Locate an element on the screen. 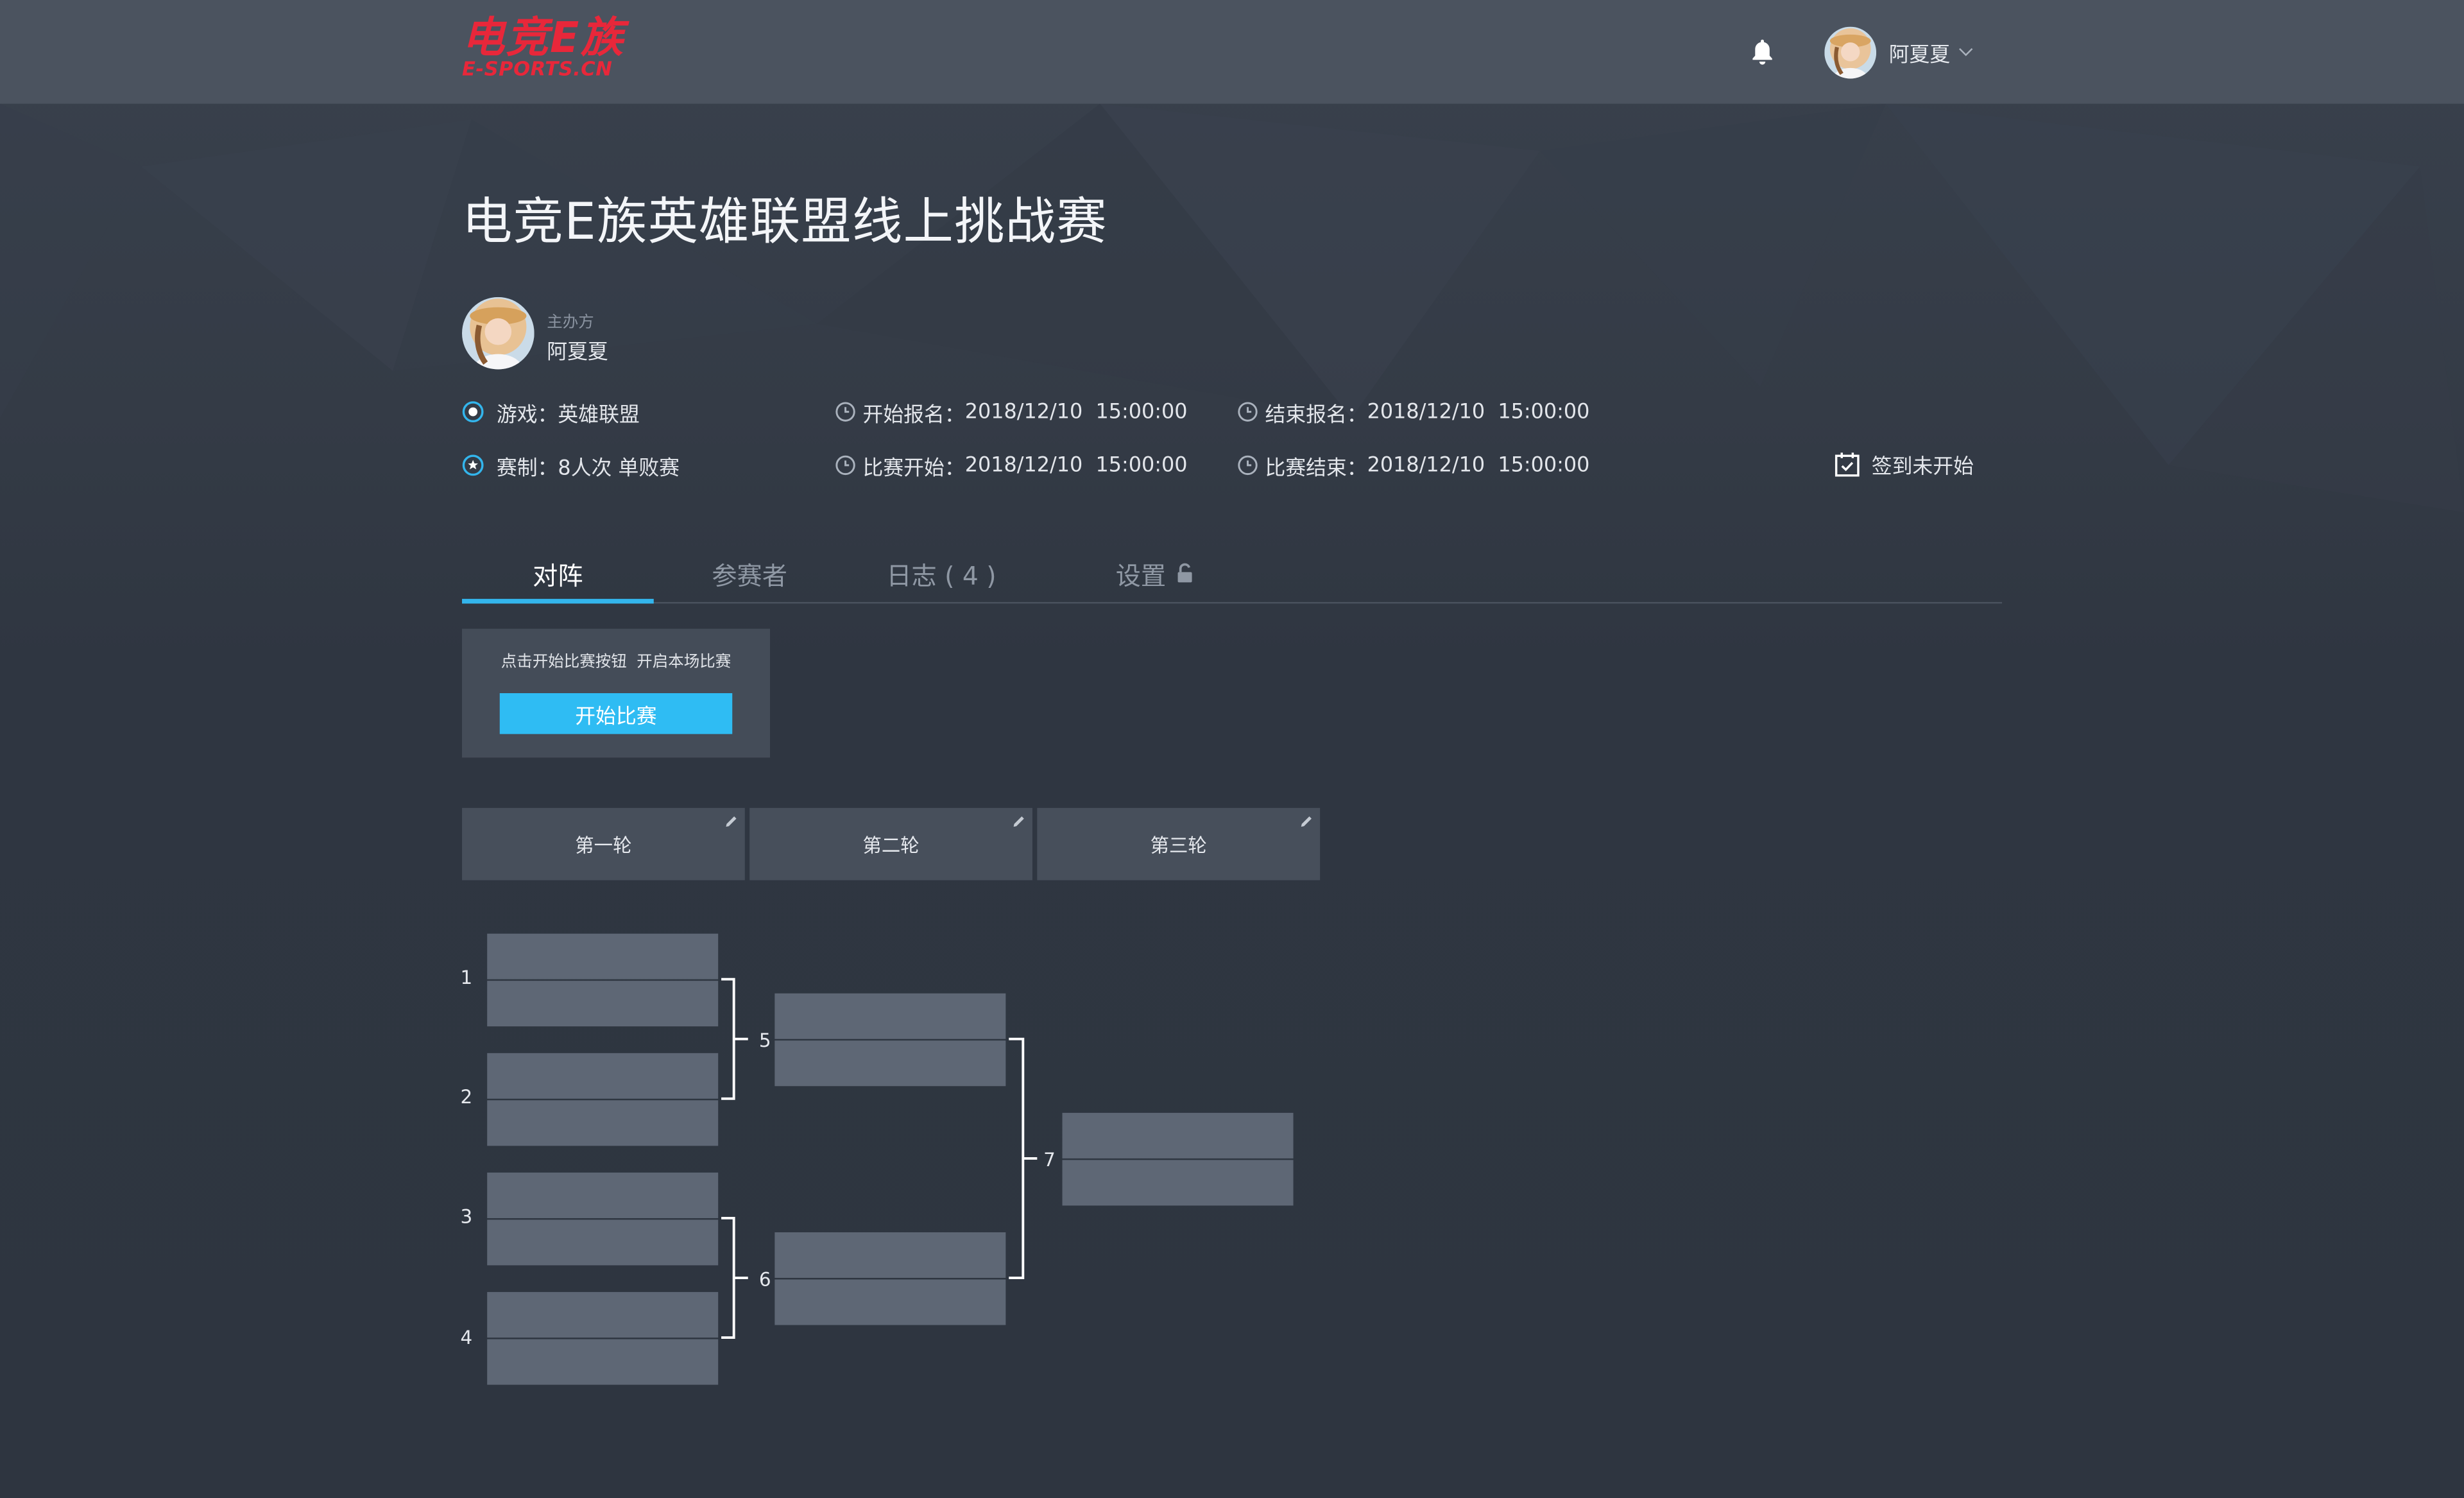  match-6-slot-a is located at coordinates (890, 1255).